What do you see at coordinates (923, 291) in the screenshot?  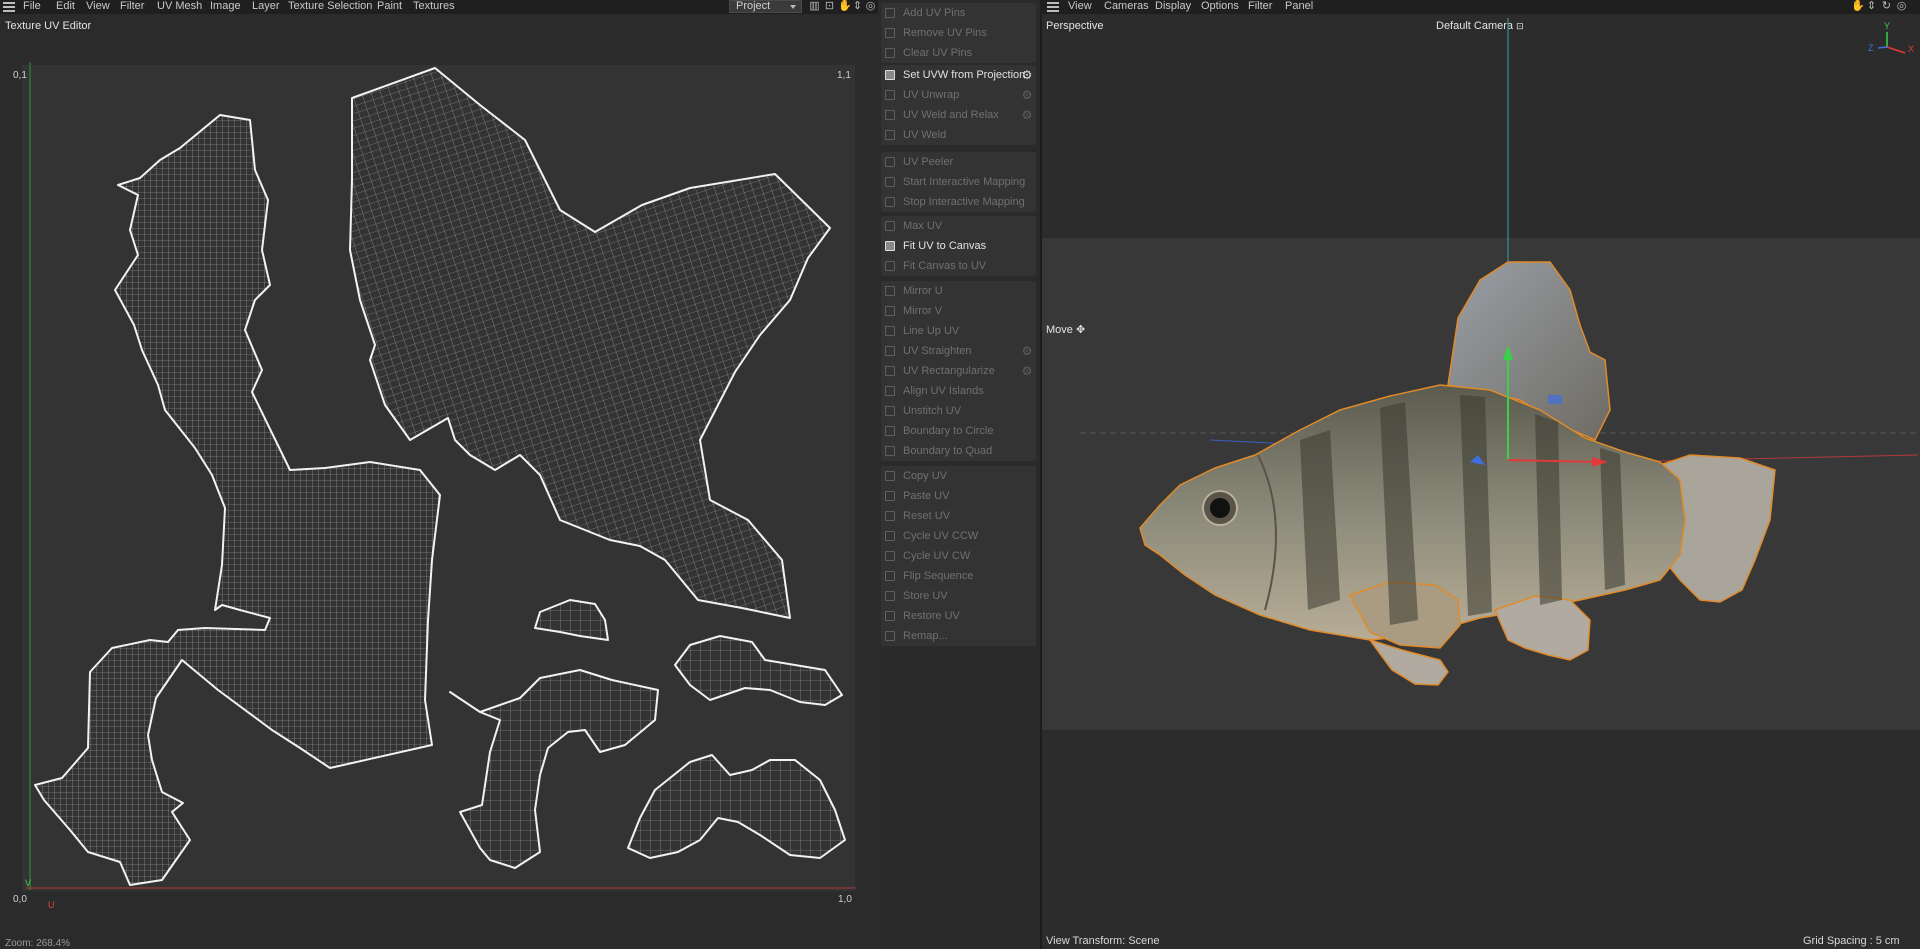 I see `tool-label: Mirror U` at bounding box center [923, 291].